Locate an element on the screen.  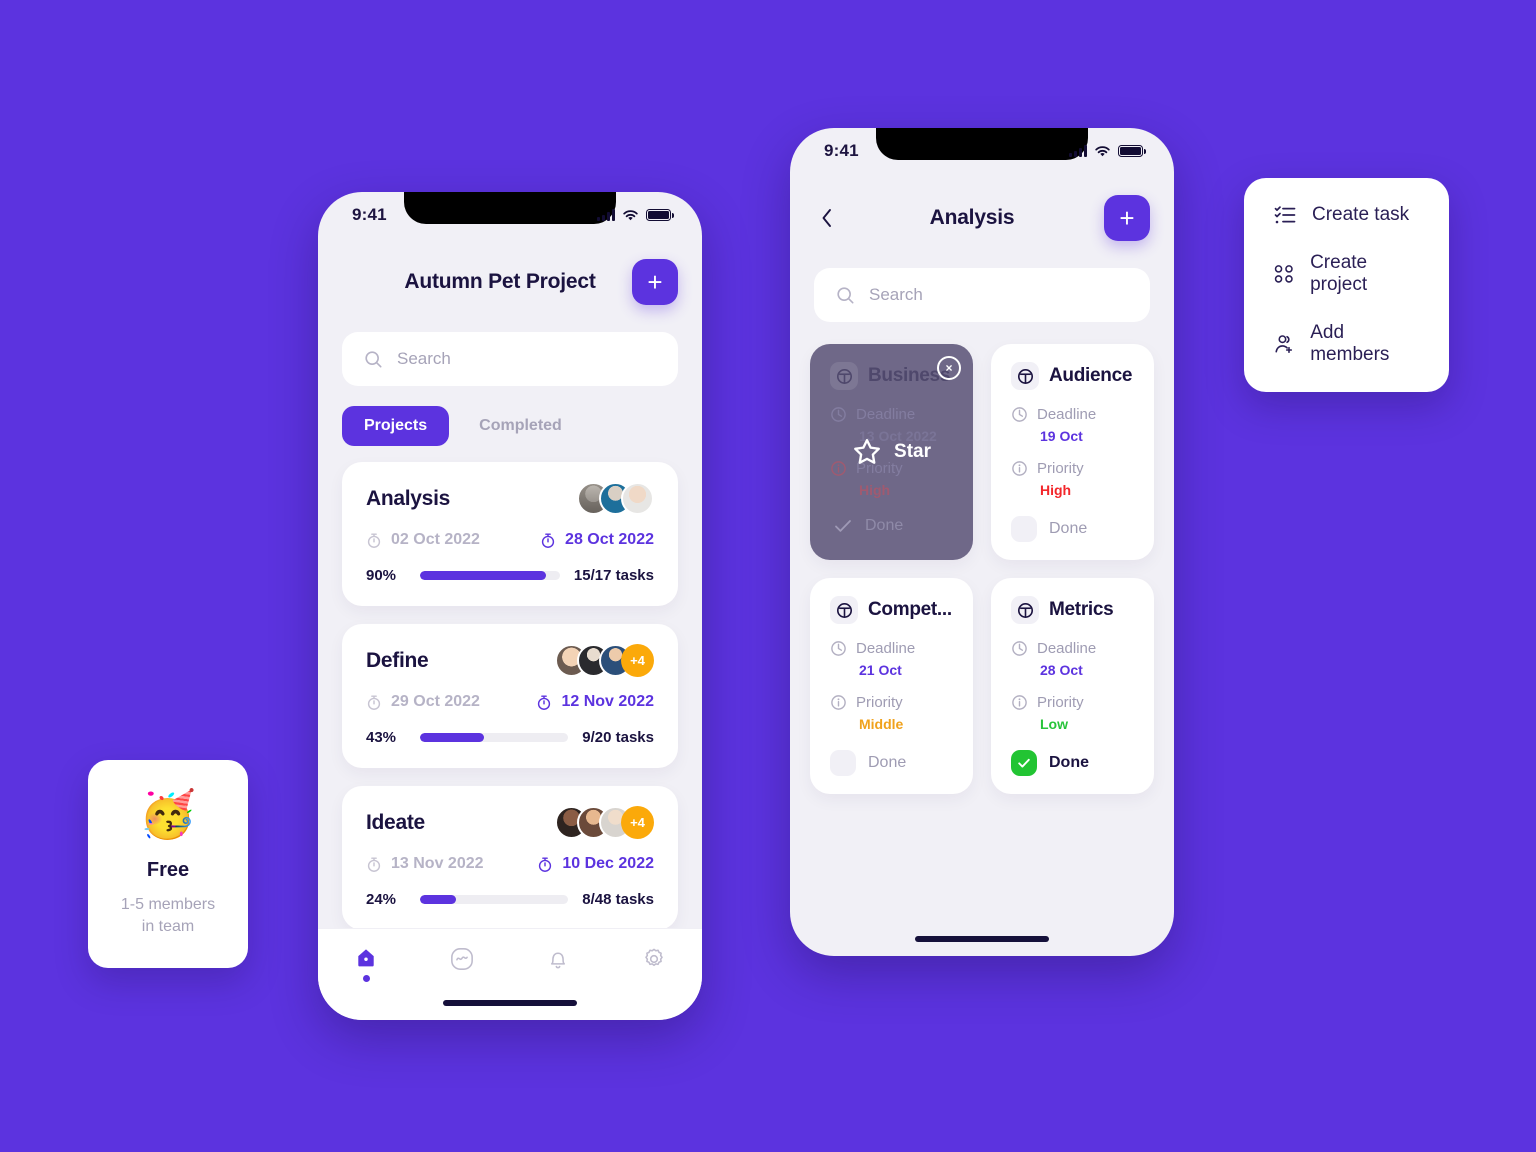
tab-home is located at coordinates (366, 964).